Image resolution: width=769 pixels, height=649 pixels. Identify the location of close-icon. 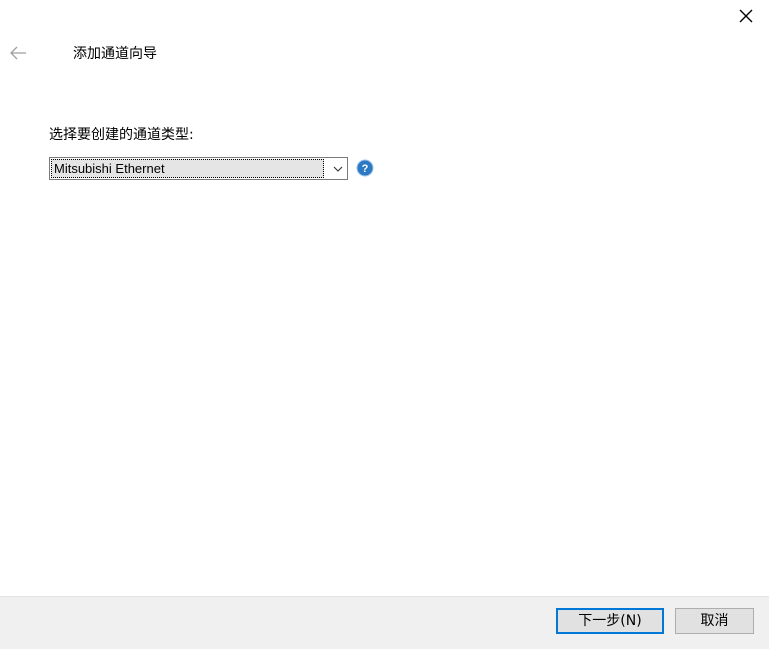
(746, 16).